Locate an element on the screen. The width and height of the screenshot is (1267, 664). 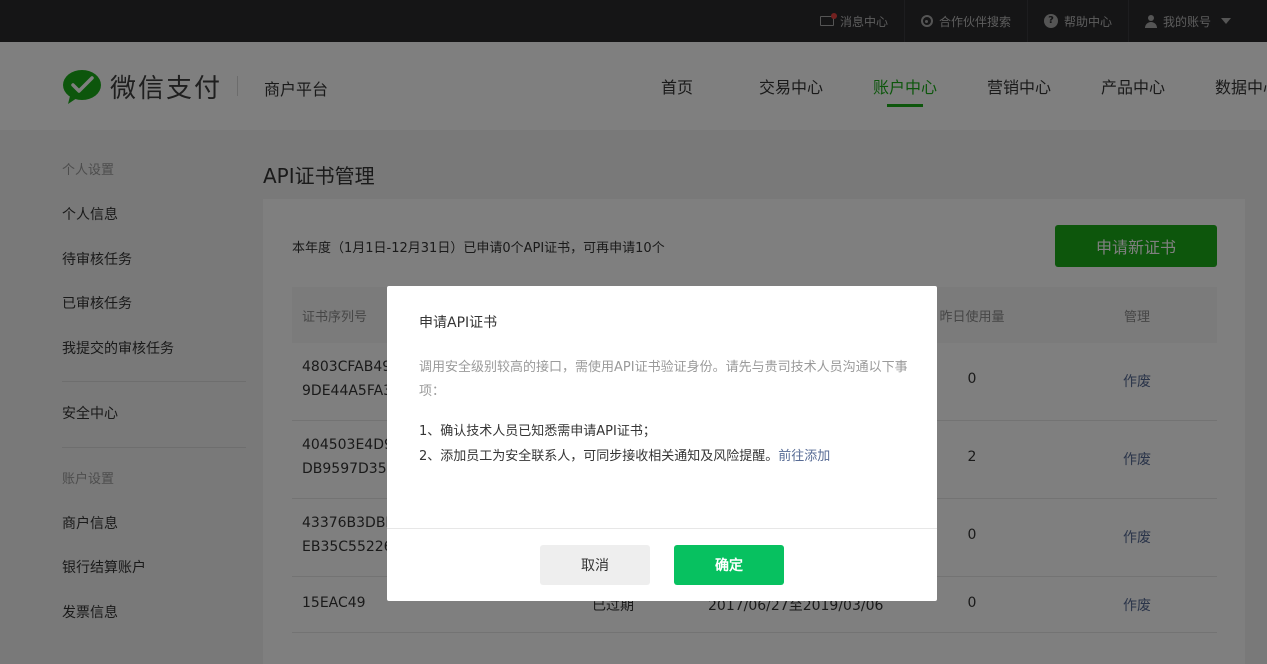
cancel-button: 取消 is located at coordinates (595, 565).